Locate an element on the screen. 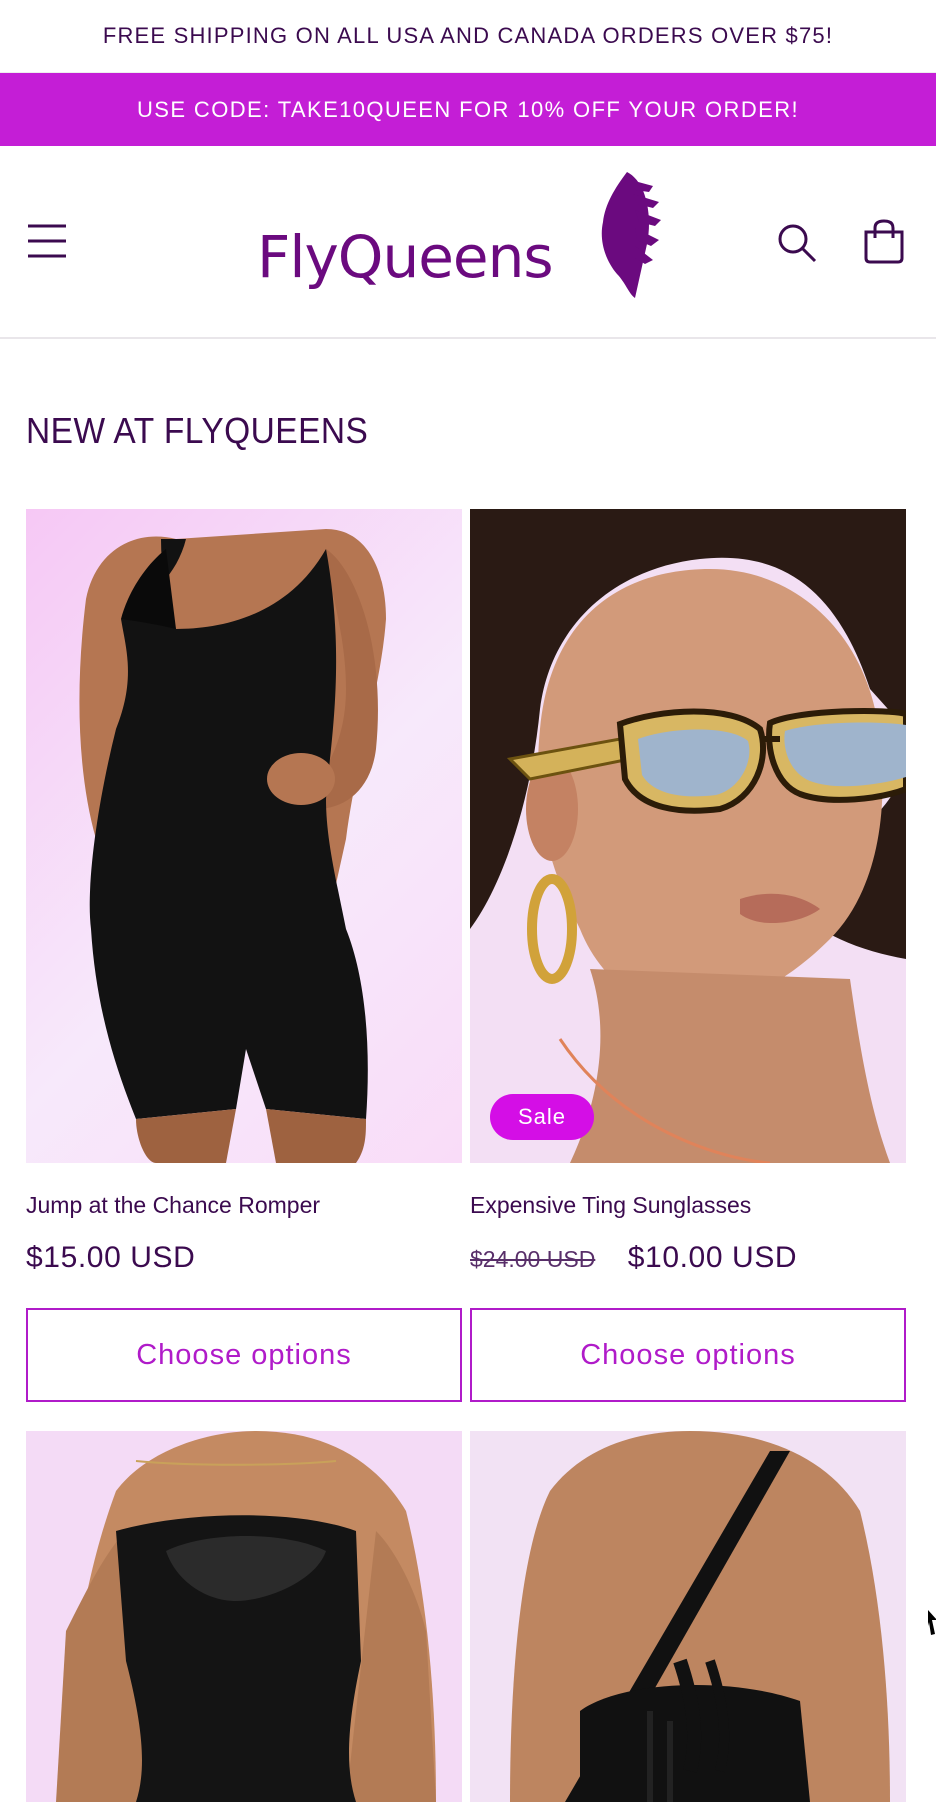 The width and height of the screenshot is (936, 1802). flyqueens-logo: FlyQueens is located at coordinates (465, 235).